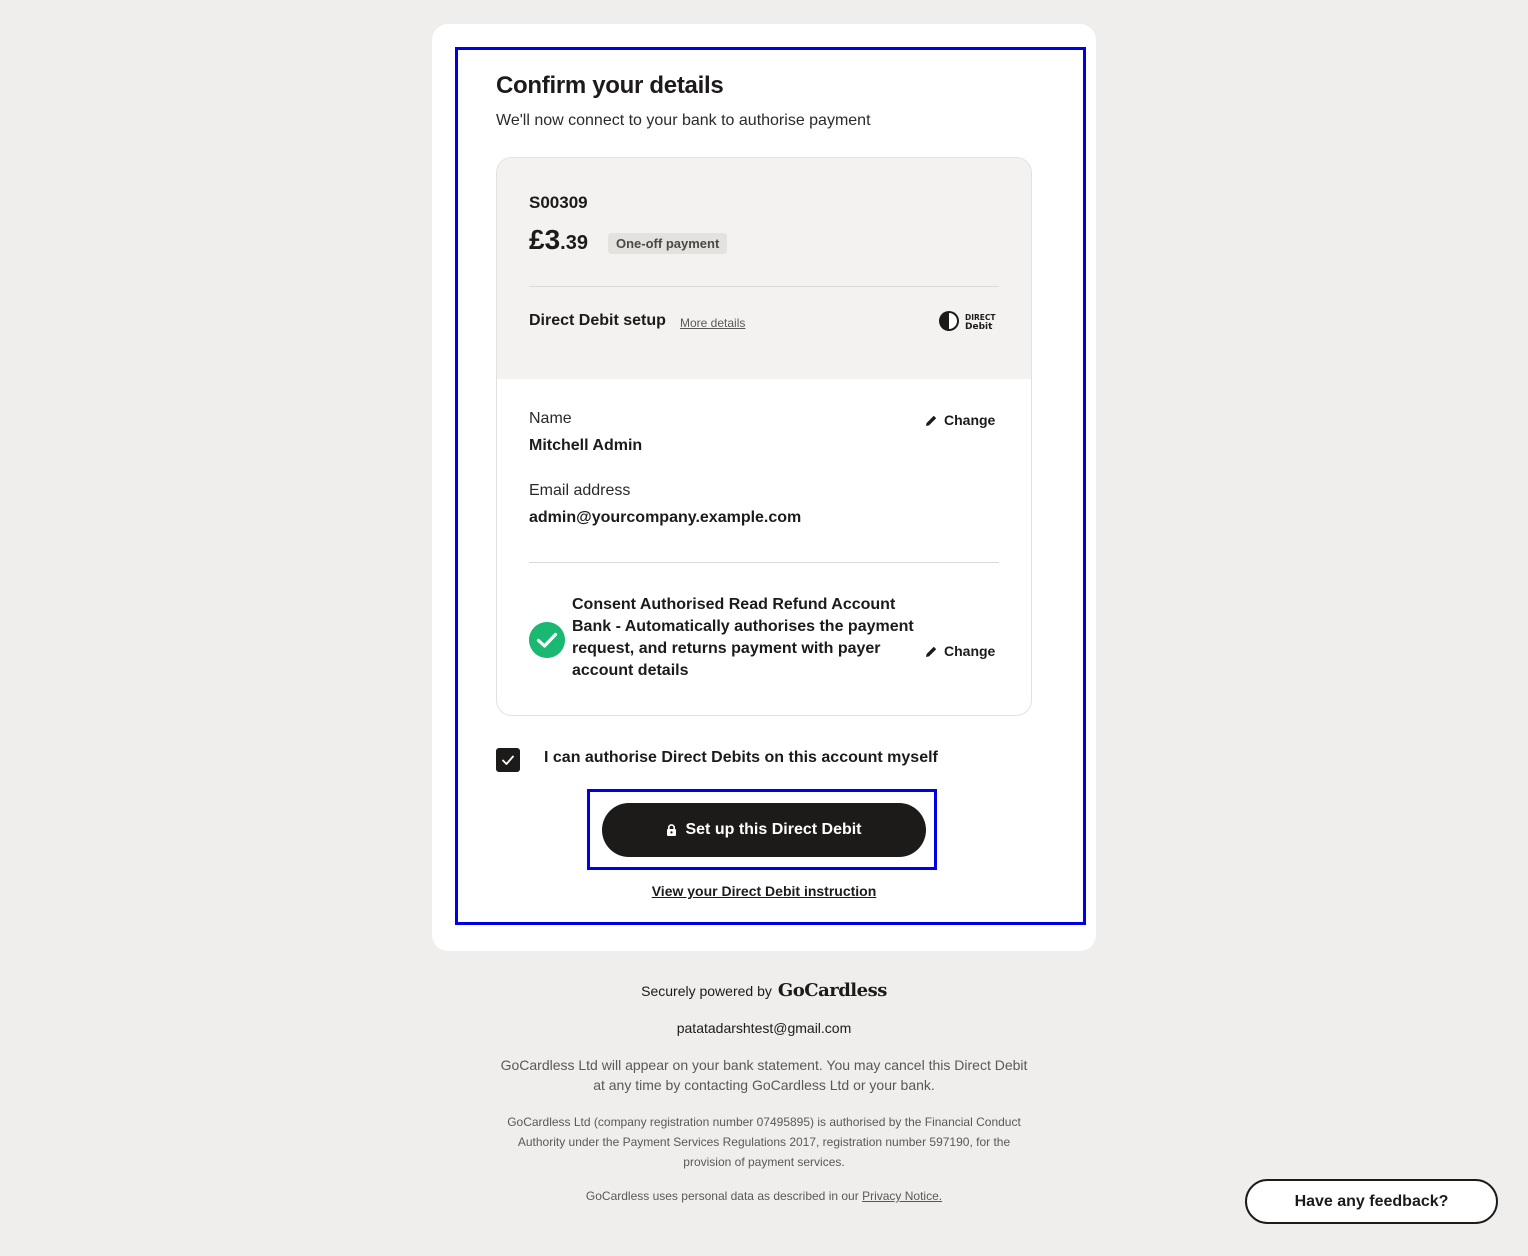  Describe the element at coordinates (970, 420) in the screenshot. I see `change-name-label: Change` at that location.